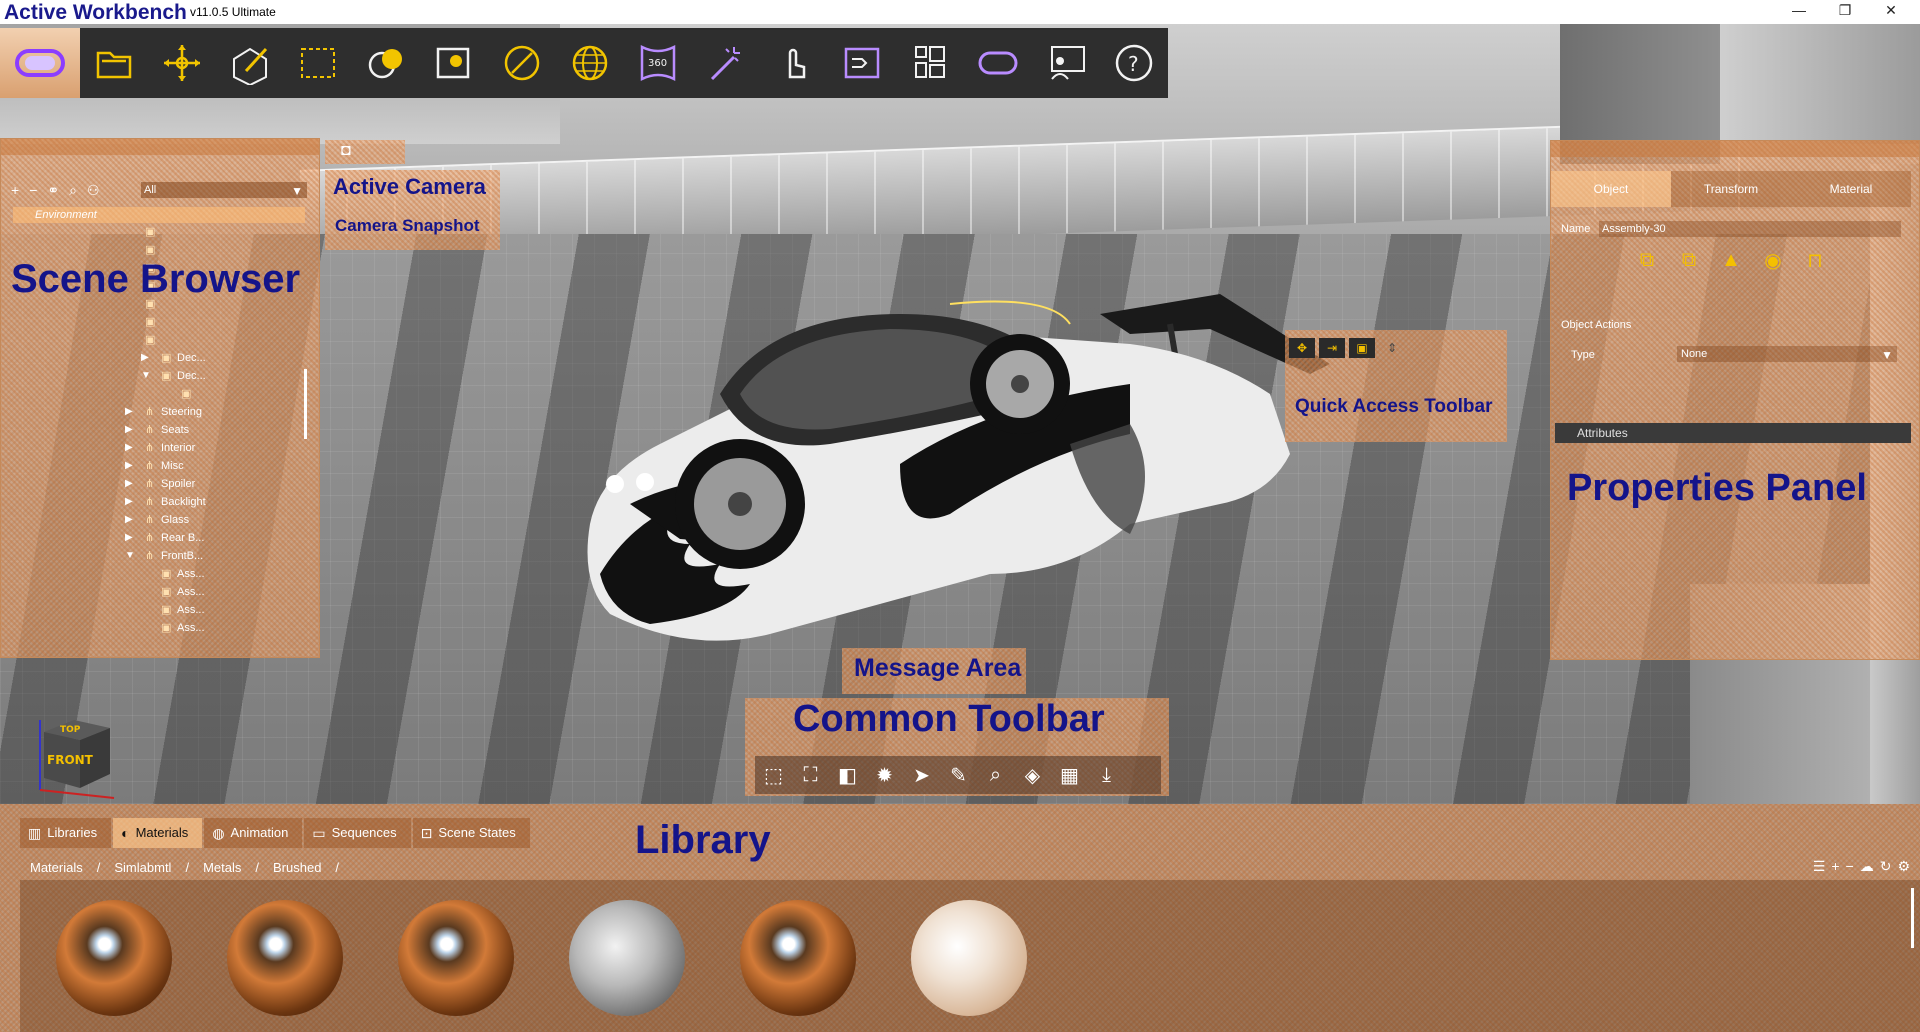  What do you see at coordinates (151, 466) in the screenshot?
I see `tree-item: ▶ ⋔ Misc` at bounding box center [151, 466].